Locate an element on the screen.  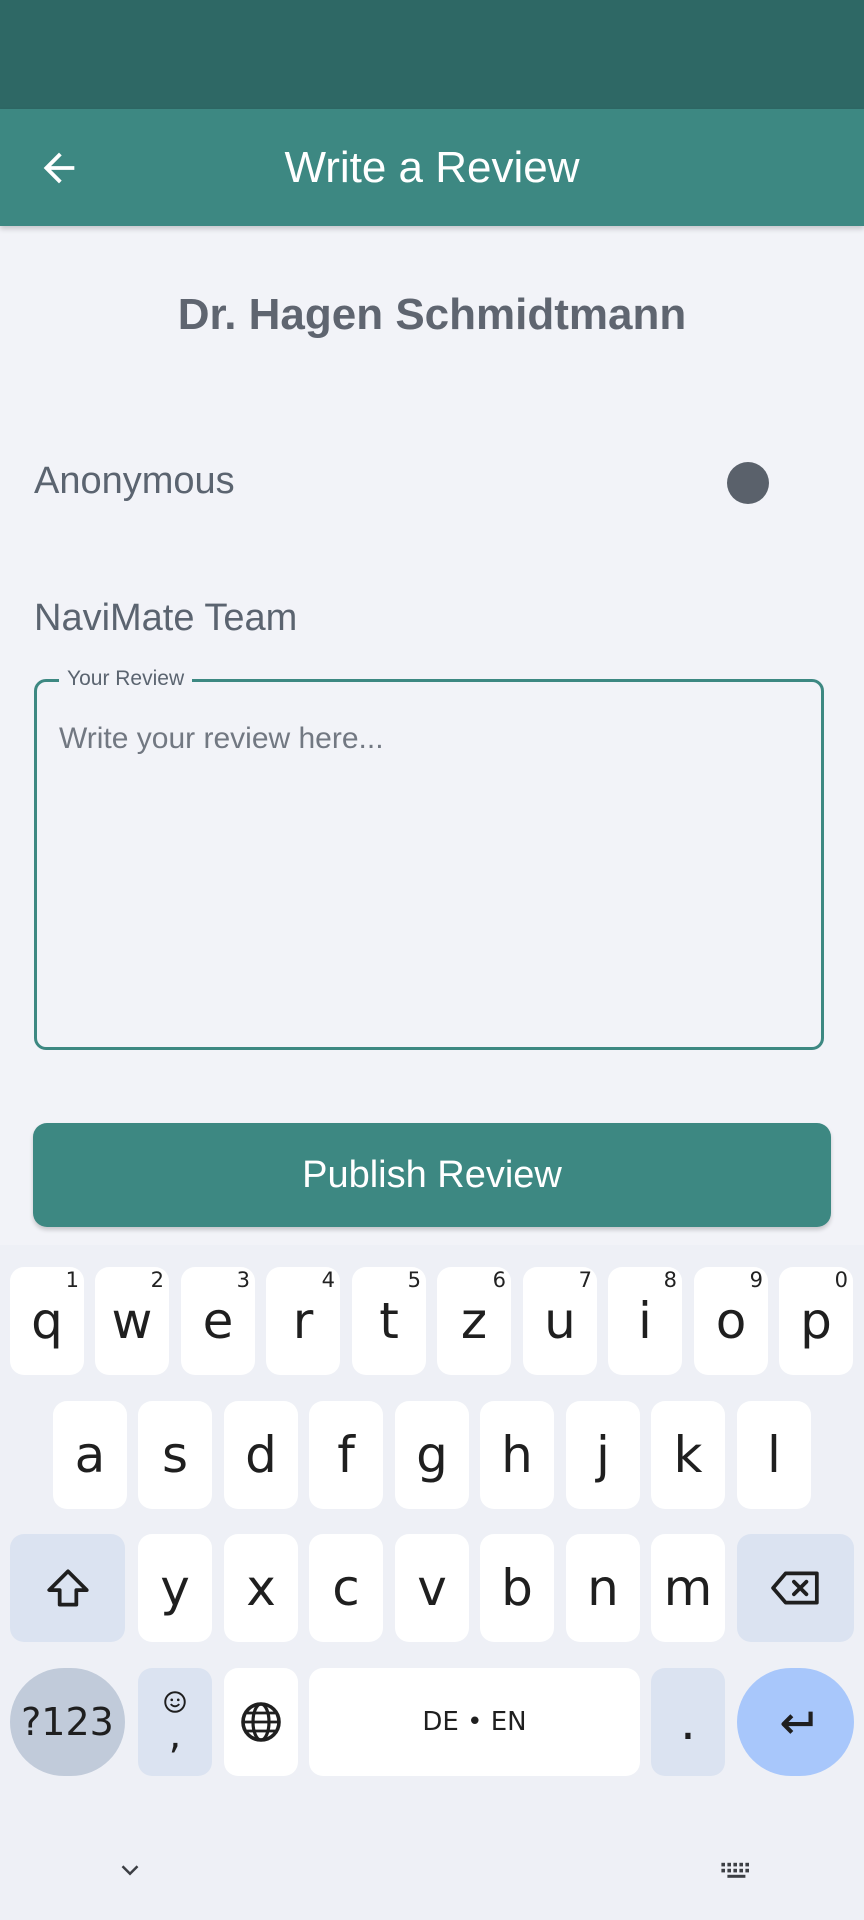
key-y: y is located at coordinates (175, 1588).